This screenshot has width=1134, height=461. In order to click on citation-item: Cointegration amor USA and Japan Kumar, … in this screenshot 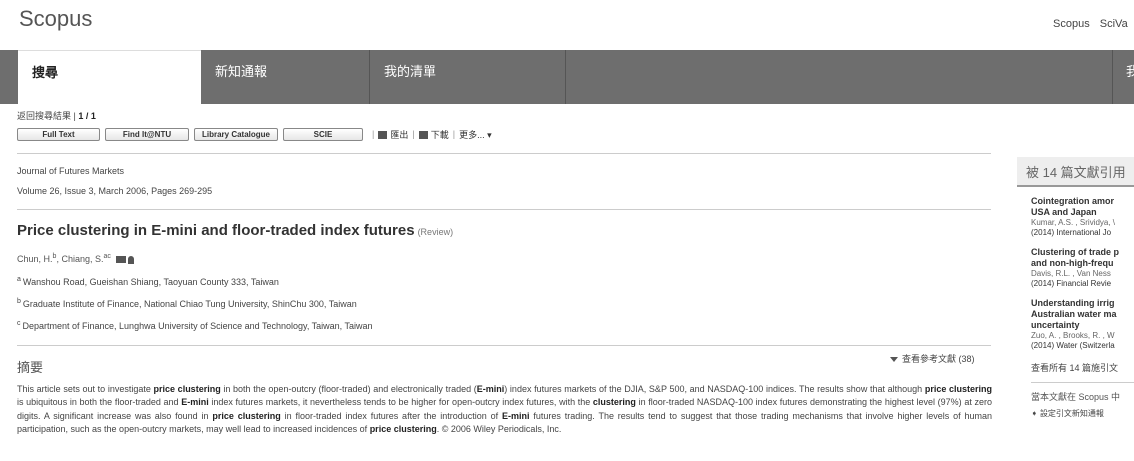, I will do `click(1082, 217)`.